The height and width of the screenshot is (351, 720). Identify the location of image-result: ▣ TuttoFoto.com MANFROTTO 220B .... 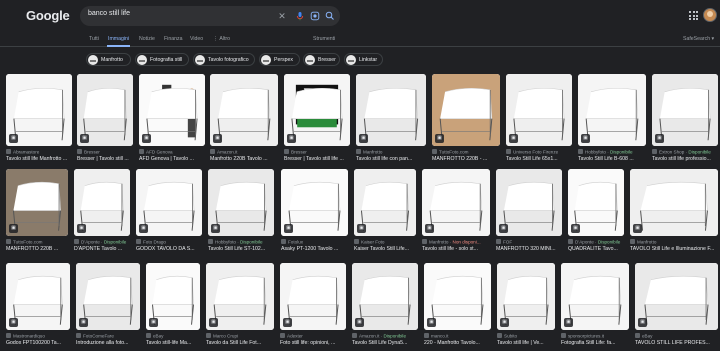
(37, 212).